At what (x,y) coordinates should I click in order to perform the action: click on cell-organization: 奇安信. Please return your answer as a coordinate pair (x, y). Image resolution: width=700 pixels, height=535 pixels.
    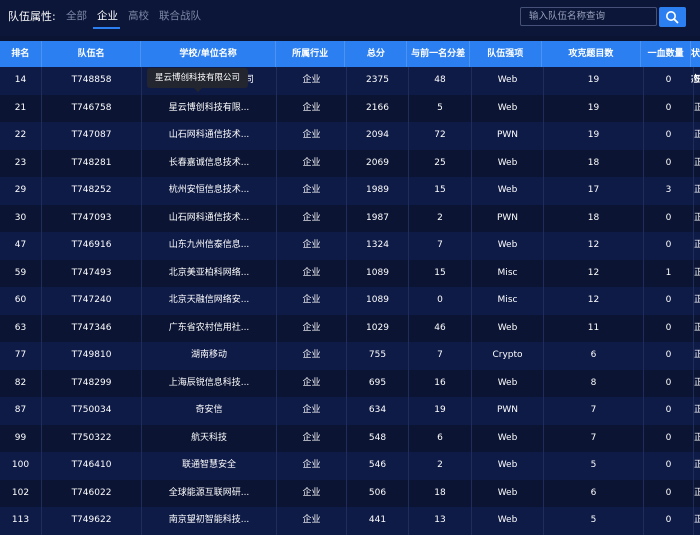
    Looking at the image, I should click on (209, 411).